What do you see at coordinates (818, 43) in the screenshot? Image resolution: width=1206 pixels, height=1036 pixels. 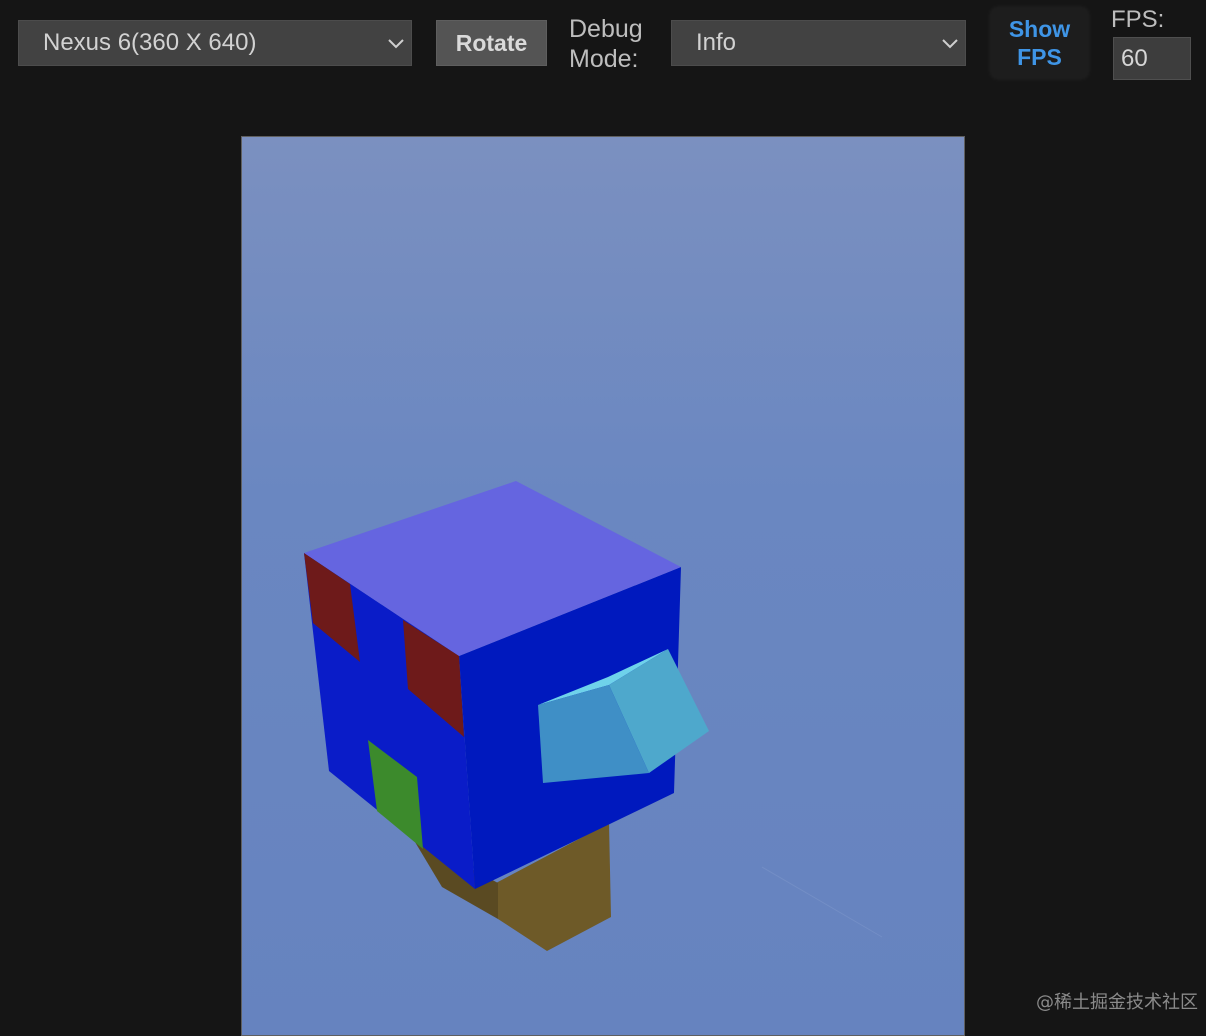 I see `debug-mode-select: Info` at bounding box center [818, 43].